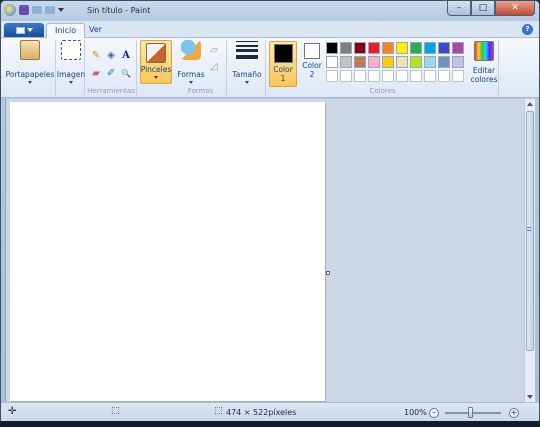 The image size is (540, 427). What do you see at coordinates (115, 411) in the screenshot?
I see `selection-size-icon: ⬚` at bounding box center [115, 411].